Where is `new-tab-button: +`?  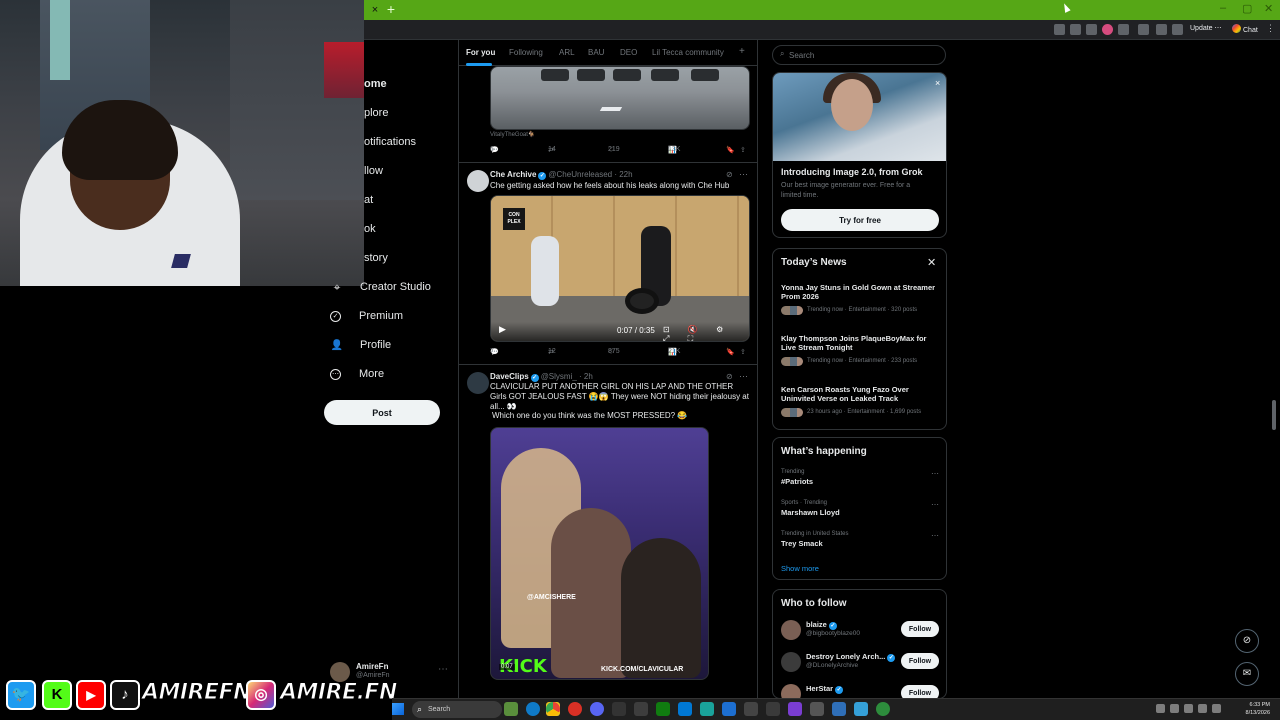
new-tab-button: + is located at coordinates (391, 9).